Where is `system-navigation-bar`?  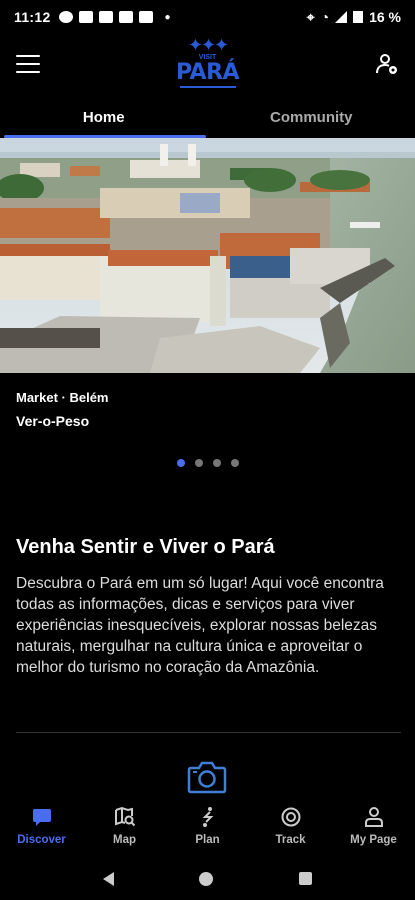
system-navigation-bar is located at coordinates (207, 878).